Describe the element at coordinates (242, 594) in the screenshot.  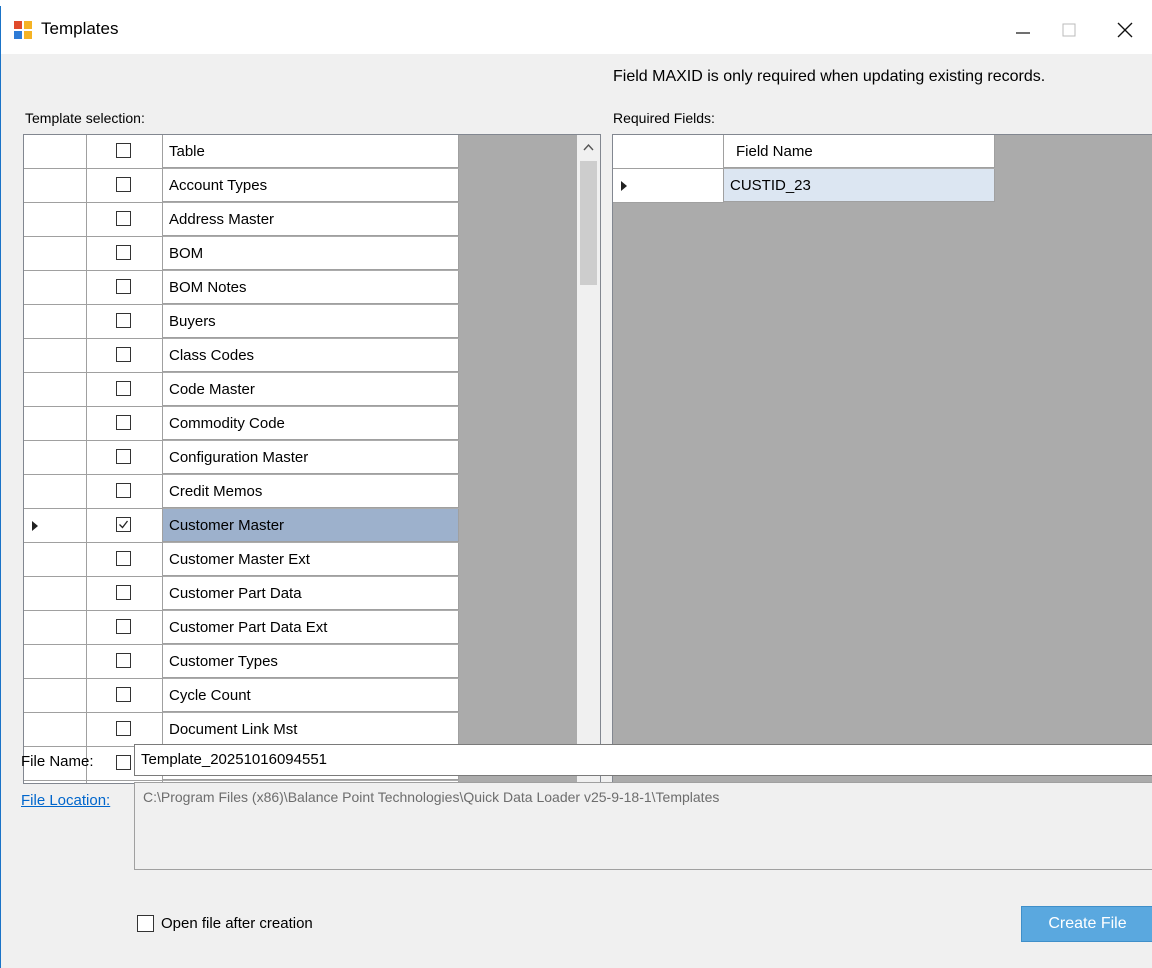
I see `table-row: Customer Part Data` at that location.